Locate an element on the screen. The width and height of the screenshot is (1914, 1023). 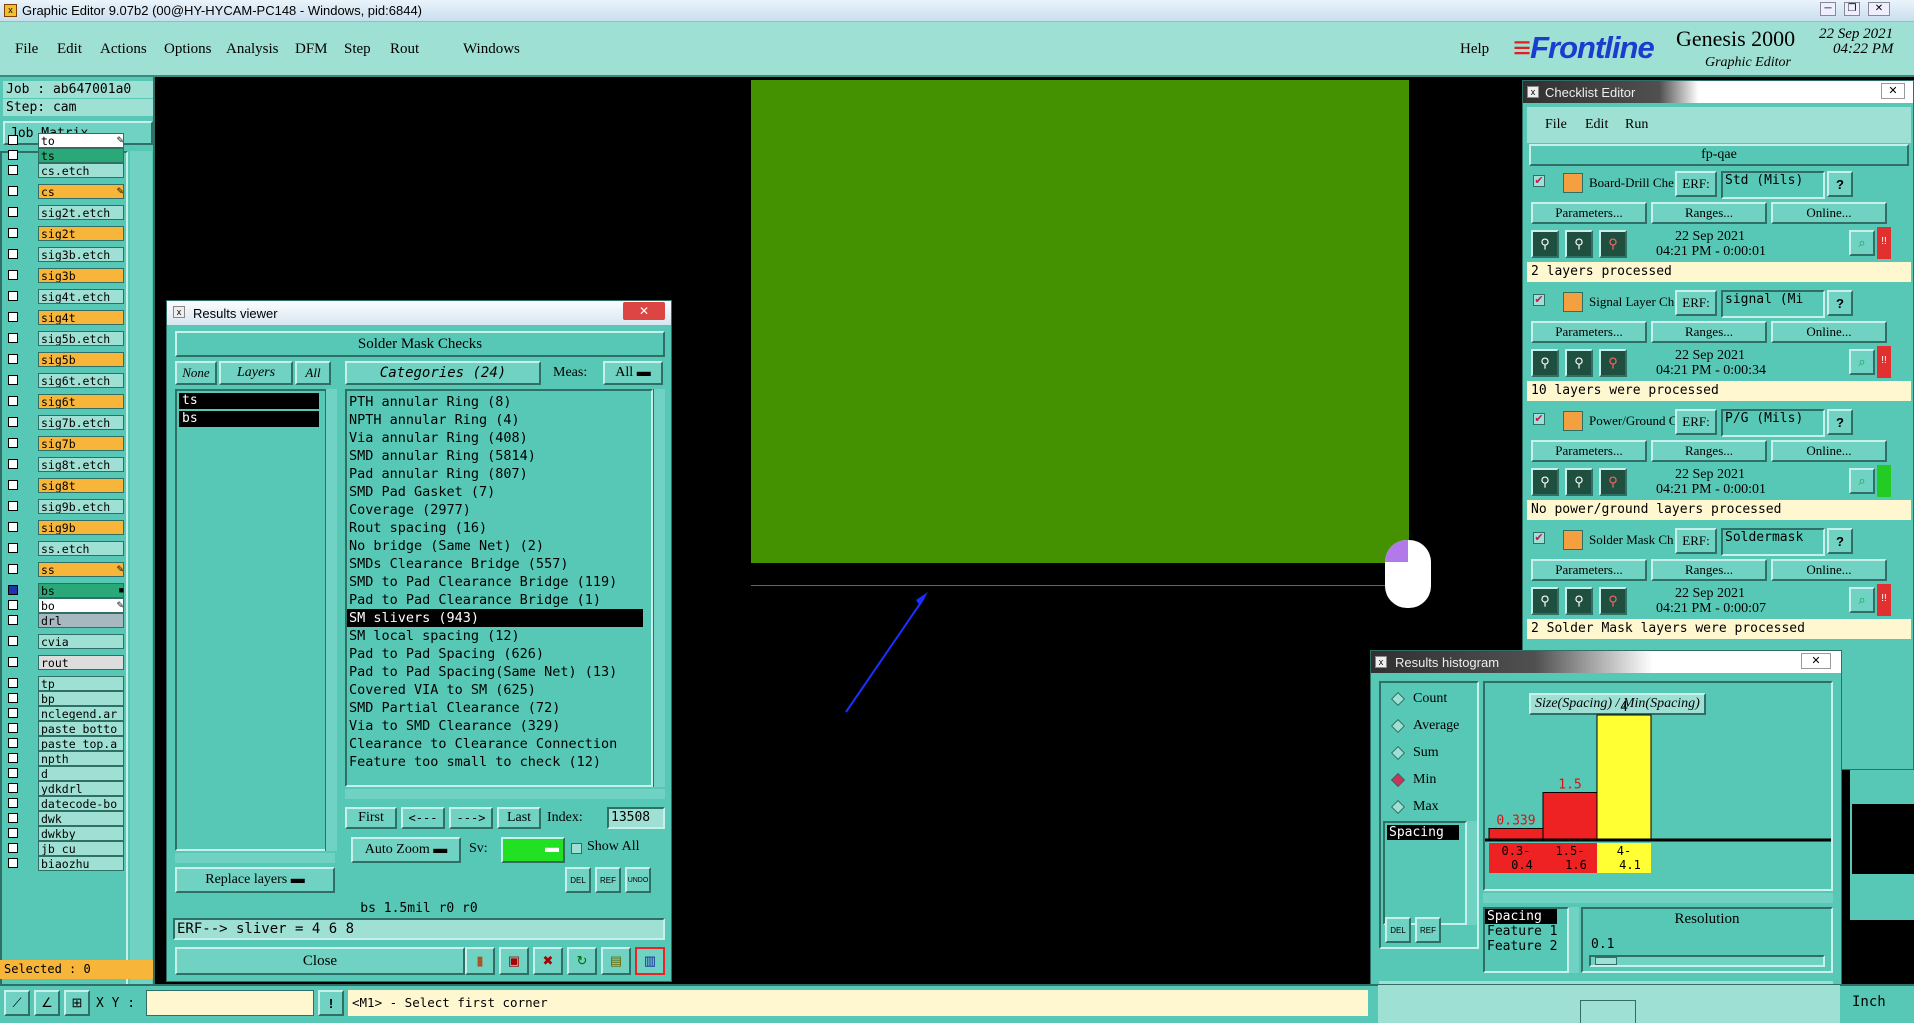
histogram-icon: ▥ is located at coordinates (650, 961).